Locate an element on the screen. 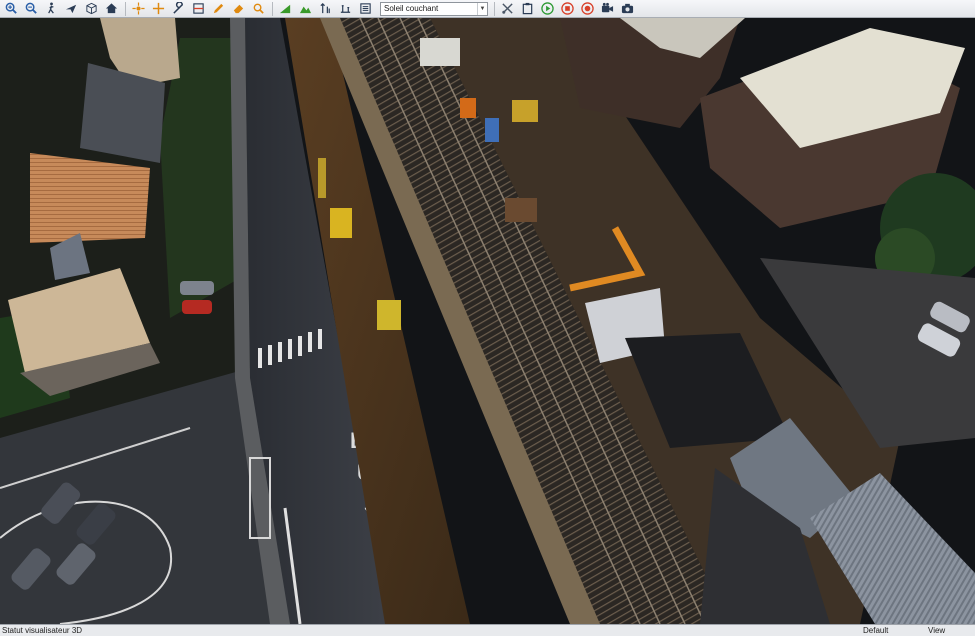 The image size is (975, 636). cut-tool-button is located at coordinates (507, 9).